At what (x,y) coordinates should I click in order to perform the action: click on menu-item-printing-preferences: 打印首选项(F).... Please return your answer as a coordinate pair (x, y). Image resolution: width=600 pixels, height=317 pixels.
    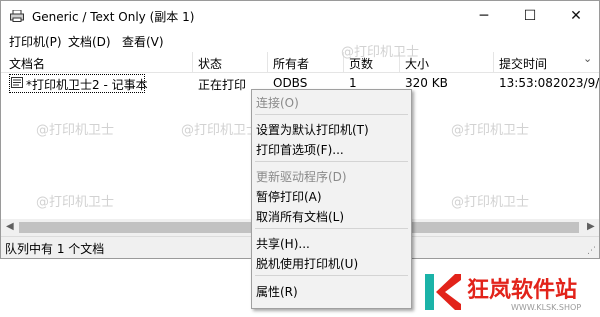
    Looking at the image, I should click on (331, 148).